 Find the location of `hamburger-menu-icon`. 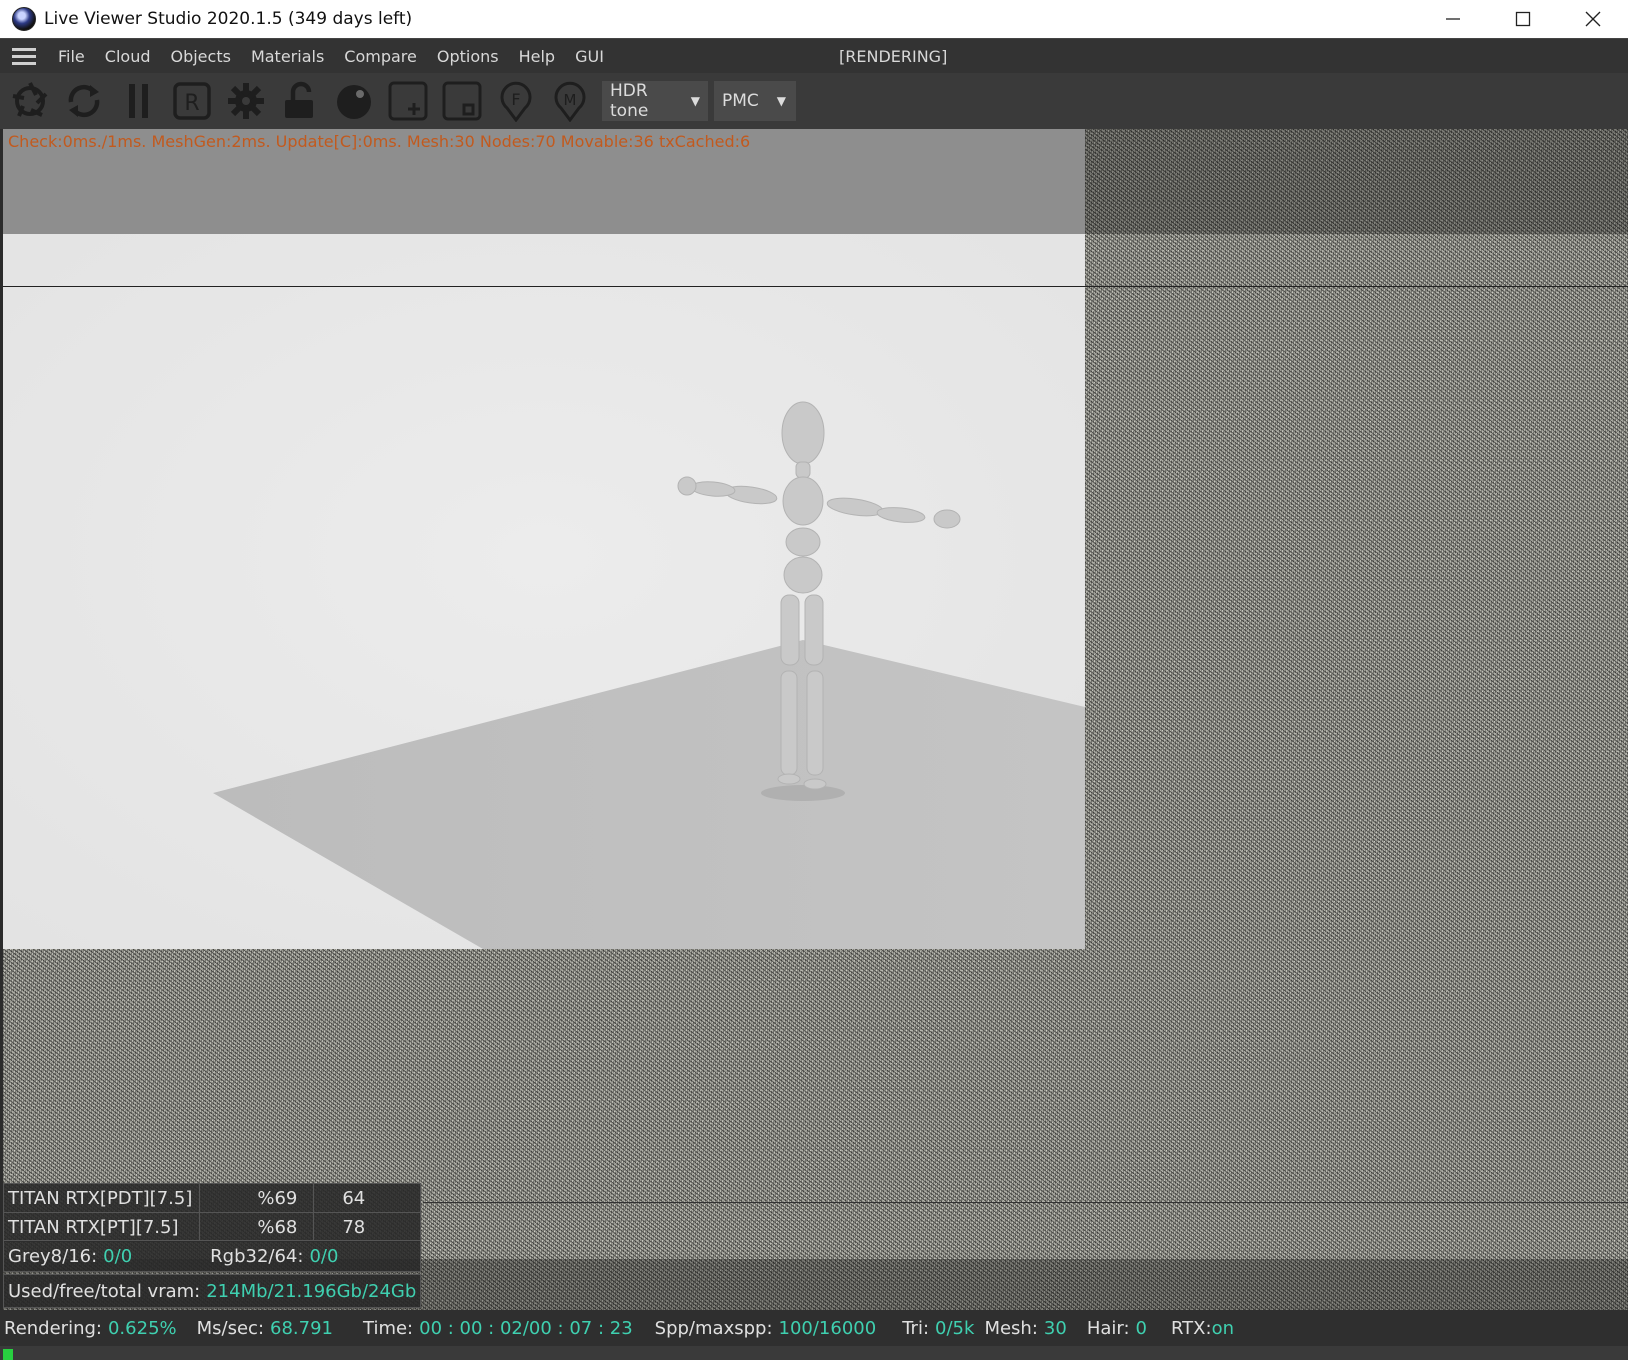

hamburger-menu-icon is located at coordinates (24, 56).